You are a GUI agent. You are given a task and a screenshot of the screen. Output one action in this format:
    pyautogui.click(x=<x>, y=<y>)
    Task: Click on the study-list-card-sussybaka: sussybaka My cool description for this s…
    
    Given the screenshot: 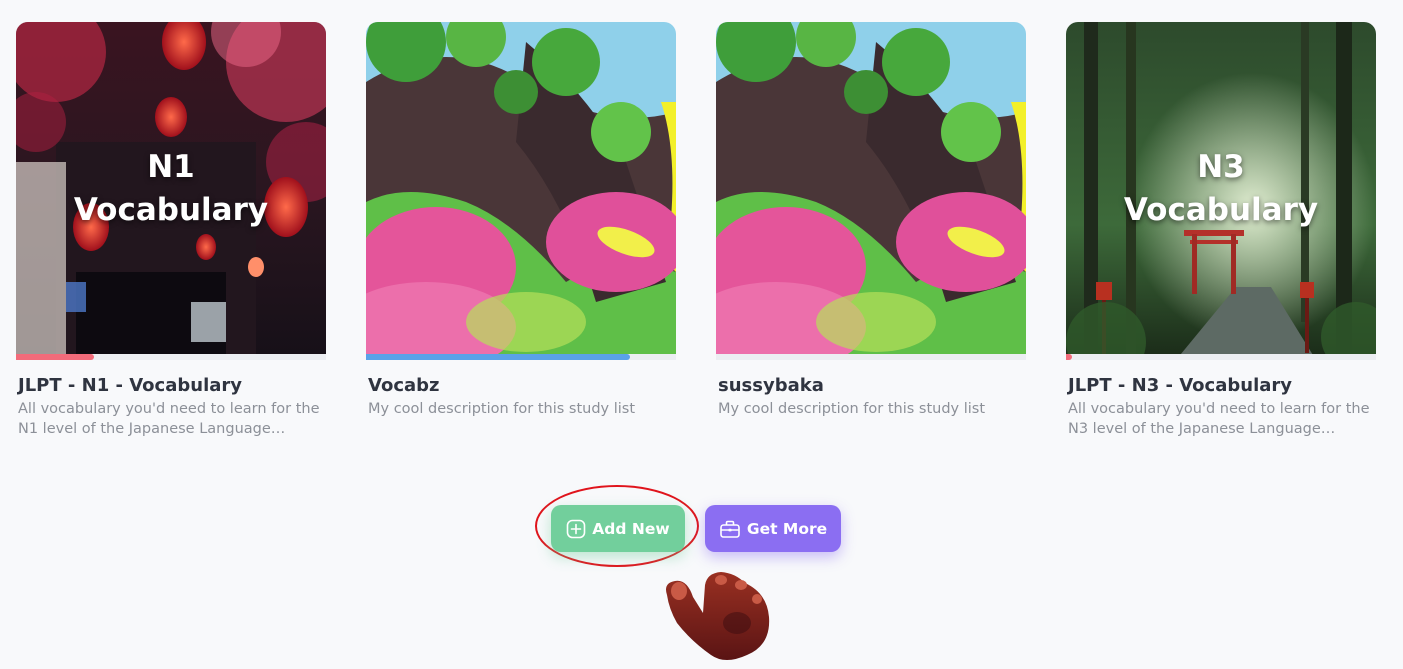 What is the action you would take?
    pyautogui.click(x=871, y=230)
    